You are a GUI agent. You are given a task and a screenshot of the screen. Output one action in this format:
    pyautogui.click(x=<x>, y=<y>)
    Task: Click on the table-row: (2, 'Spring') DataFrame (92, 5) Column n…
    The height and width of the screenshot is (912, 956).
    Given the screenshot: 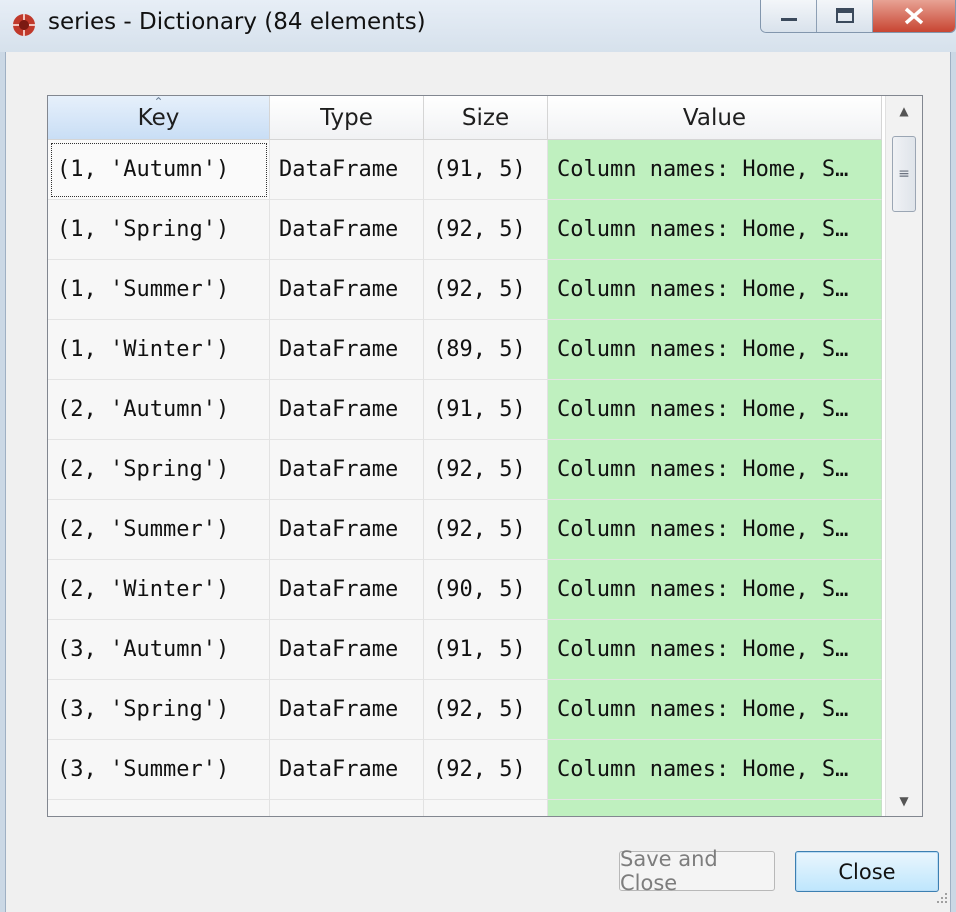 What is the action you would take?
    pyautogui.click(x=468, y=470)
    